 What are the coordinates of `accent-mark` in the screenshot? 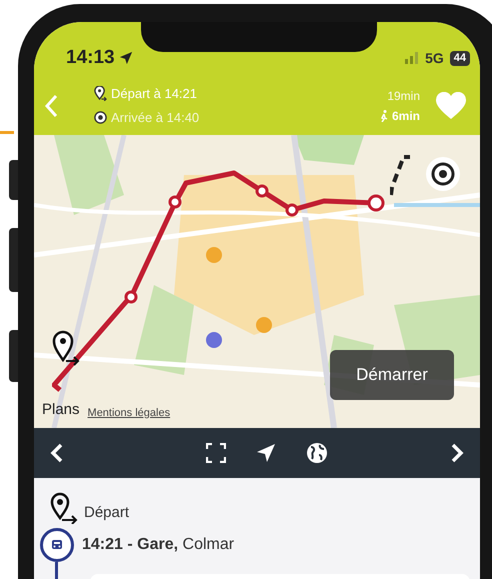 It's located at (7, 132).